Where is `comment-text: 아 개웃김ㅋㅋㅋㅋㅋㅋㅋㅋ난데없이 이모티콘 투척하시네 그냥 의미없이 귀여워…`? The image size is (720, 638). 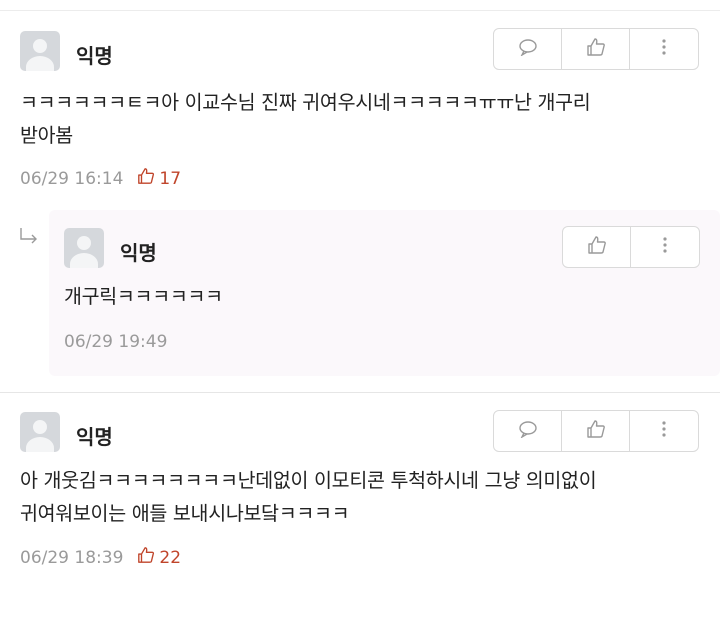 comment-text: 아 개웃김ㅋㅋㅋㅋㅋㅋㅋㅋ난데없이 이모티콘 투척하시네 그냥 의미없이 귀여워… is located at coordinates (308, 497).